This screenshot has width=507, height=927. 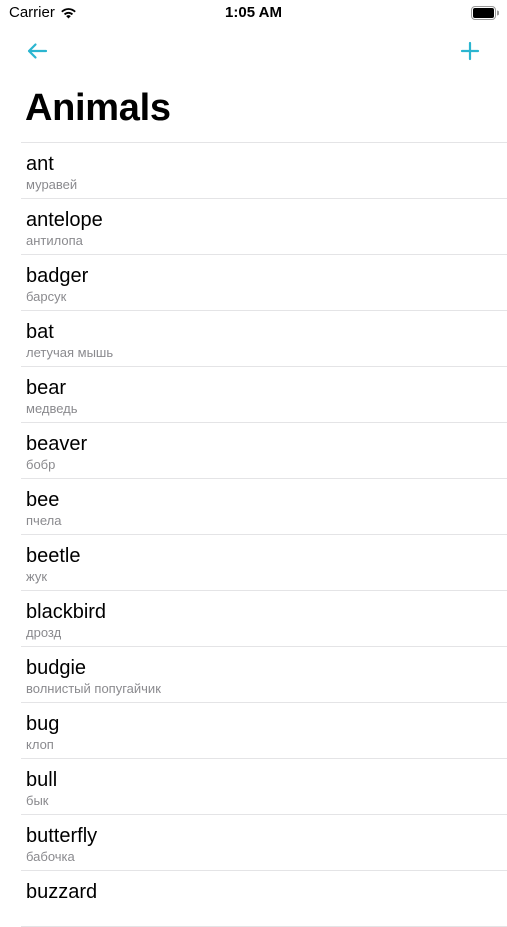 What do you see at coordinates (41, 464) in the screenshot?
I see `item-subtitle: бобр` at bounding box center [41, 464].